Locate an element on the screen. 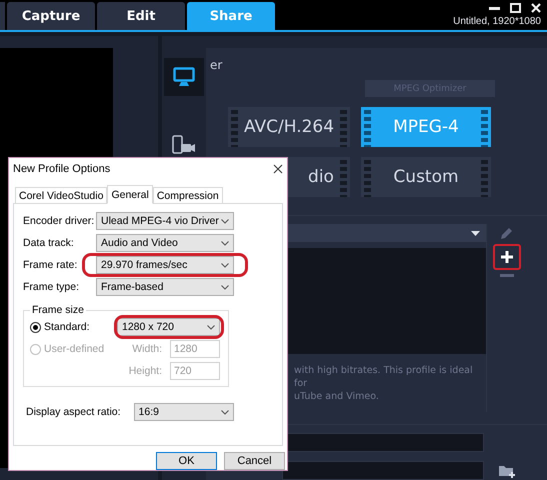 The width and height of the screenshot is (547, 480). monitor-icon is located at coordinates (184, 77).